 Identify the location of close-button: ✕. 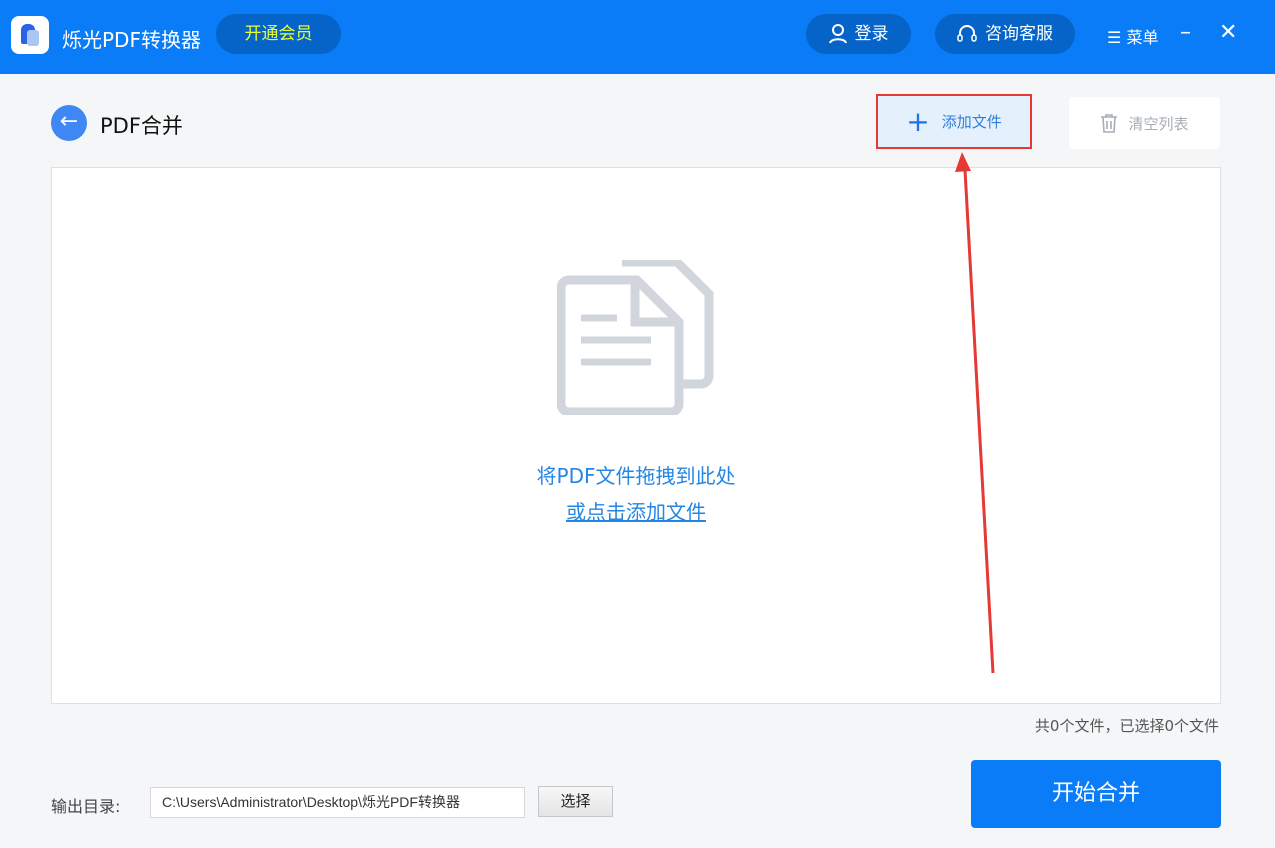
(1228, 32).